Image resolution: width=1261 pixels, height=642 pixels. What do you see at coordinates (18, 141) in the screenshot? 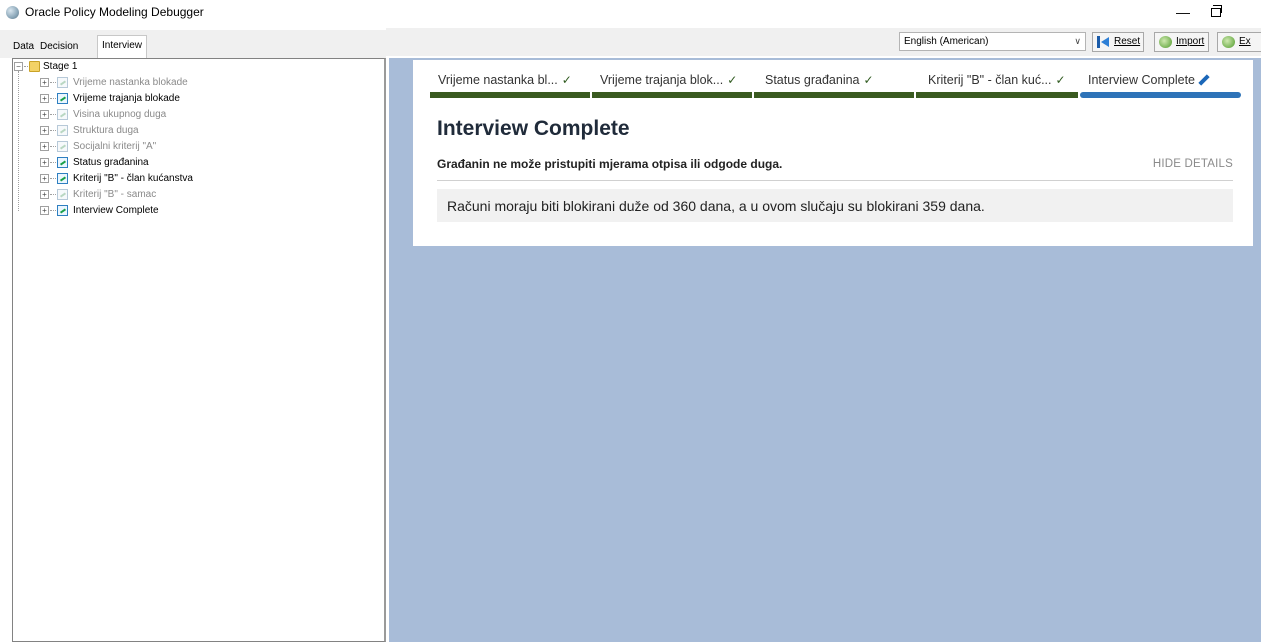
I see `tree-line` at bounding box center [18, 141].